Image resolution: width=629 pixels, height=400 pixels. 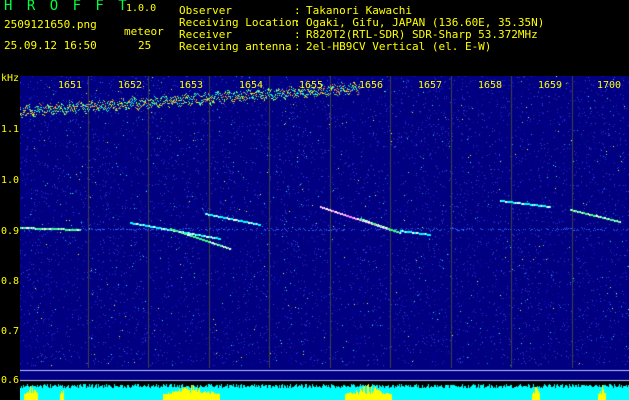 What do you see at coordinates (430, 85) in the screenshot?
I see `x-tick-label: 1657` at bounding box center [430, 85].